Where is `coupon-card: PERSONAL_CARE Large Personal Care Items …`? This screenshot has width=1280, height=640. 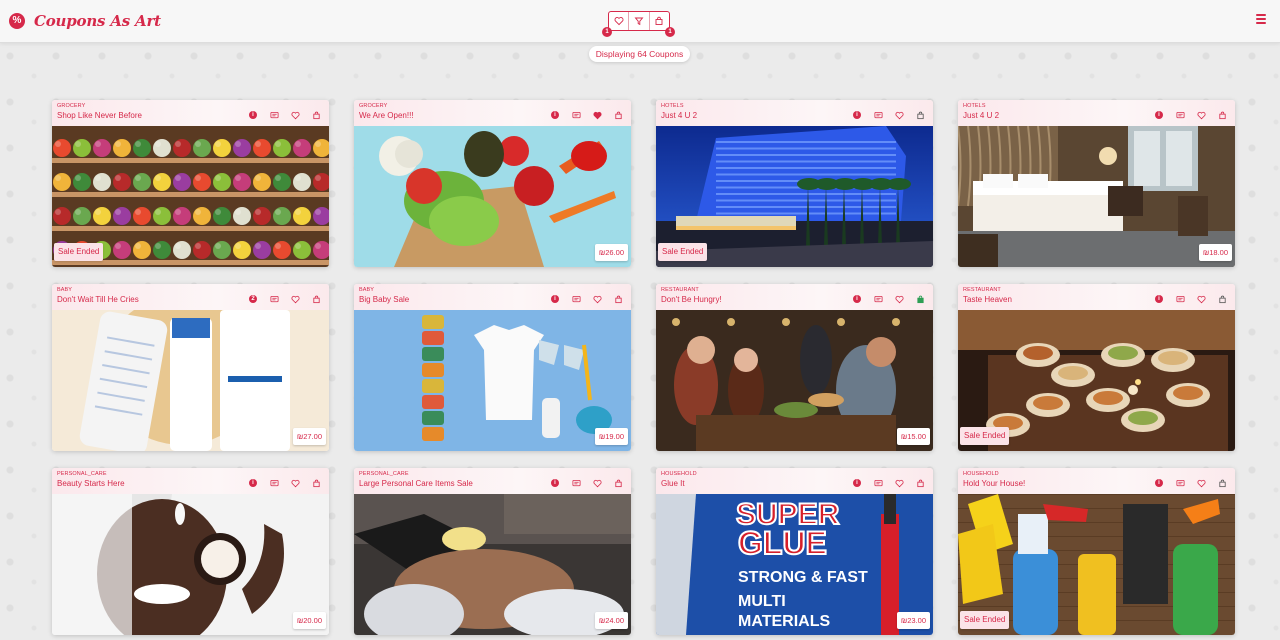
coupon-card: PERSONAL_CARE Large Personal Care Items … is located at coordinates (492, 551).